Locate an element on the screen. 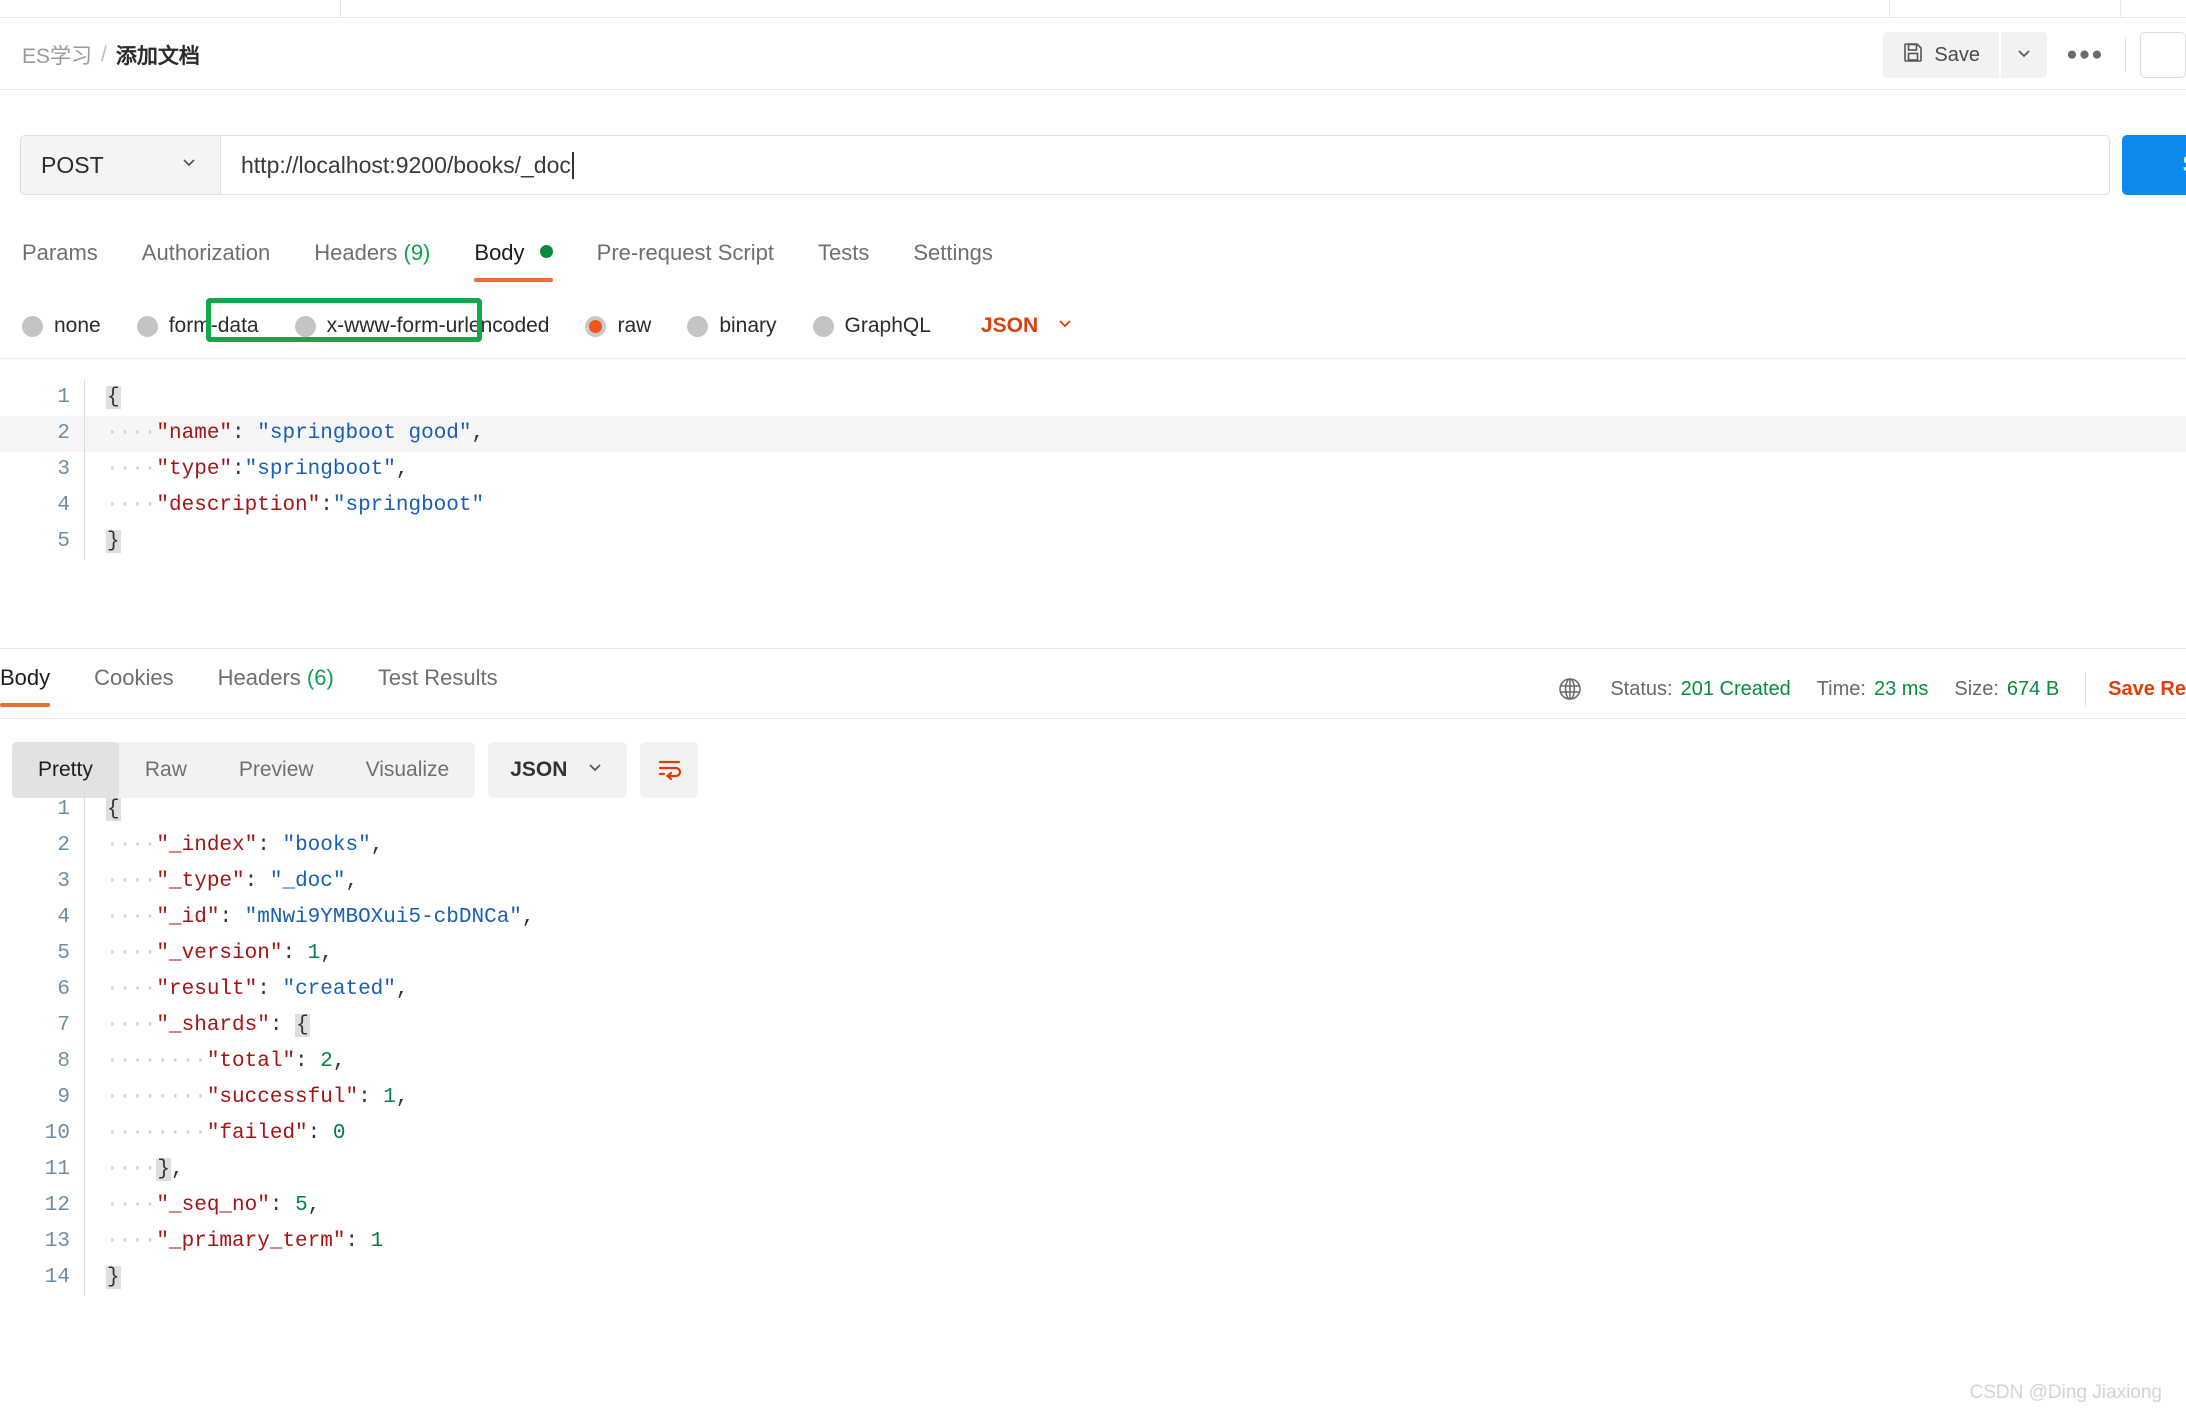 Image resolution: width=2186 pixels, height=1420 pixels. code-line: 7 ····"_shards": { is located at coordinates (1093, 1026).